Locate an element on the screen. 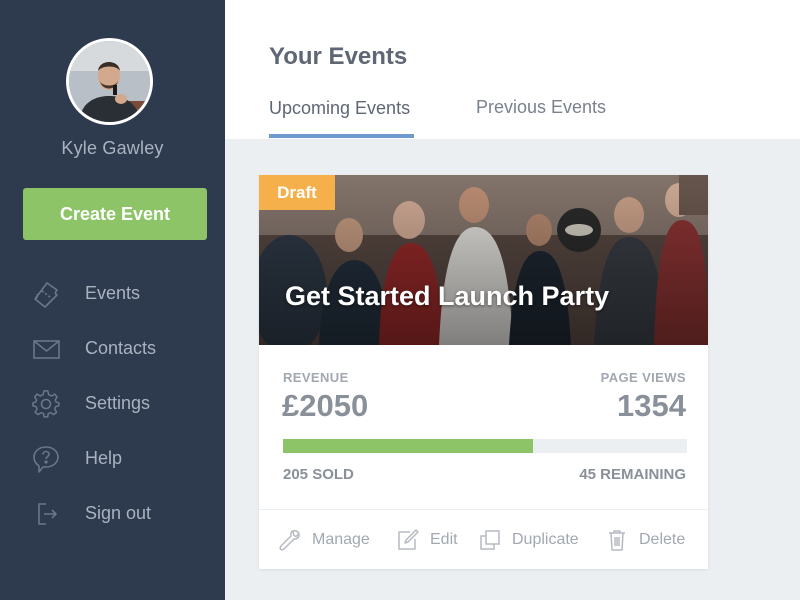 This screenshot has width=800, height=600. avatar-photo is located at coordinates (109, 81).